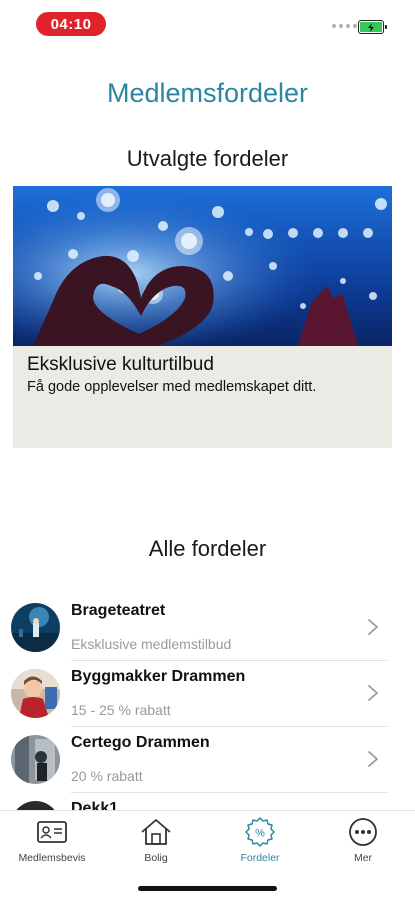 The width and height of the screenshot is (415, 900). I want to click on theatre-stage-photo, so click(35, 627).